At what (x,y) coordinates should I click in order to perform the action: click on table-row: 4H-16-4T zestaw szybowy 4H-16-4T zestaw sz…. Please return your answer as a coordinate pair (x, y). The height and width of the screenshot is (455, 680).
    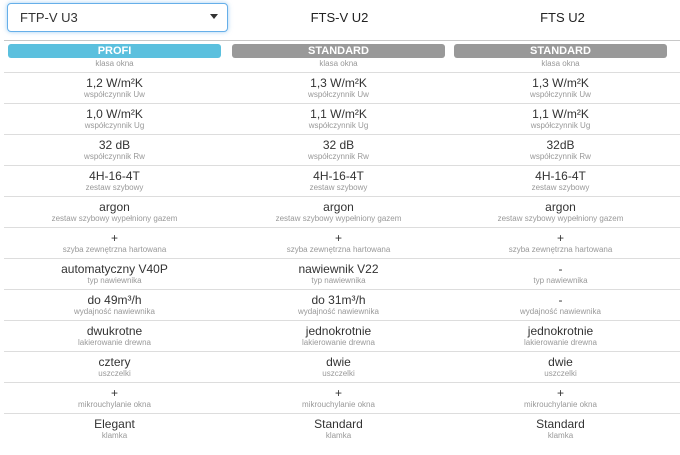
    Looking at the image, I should click on (342, 180).